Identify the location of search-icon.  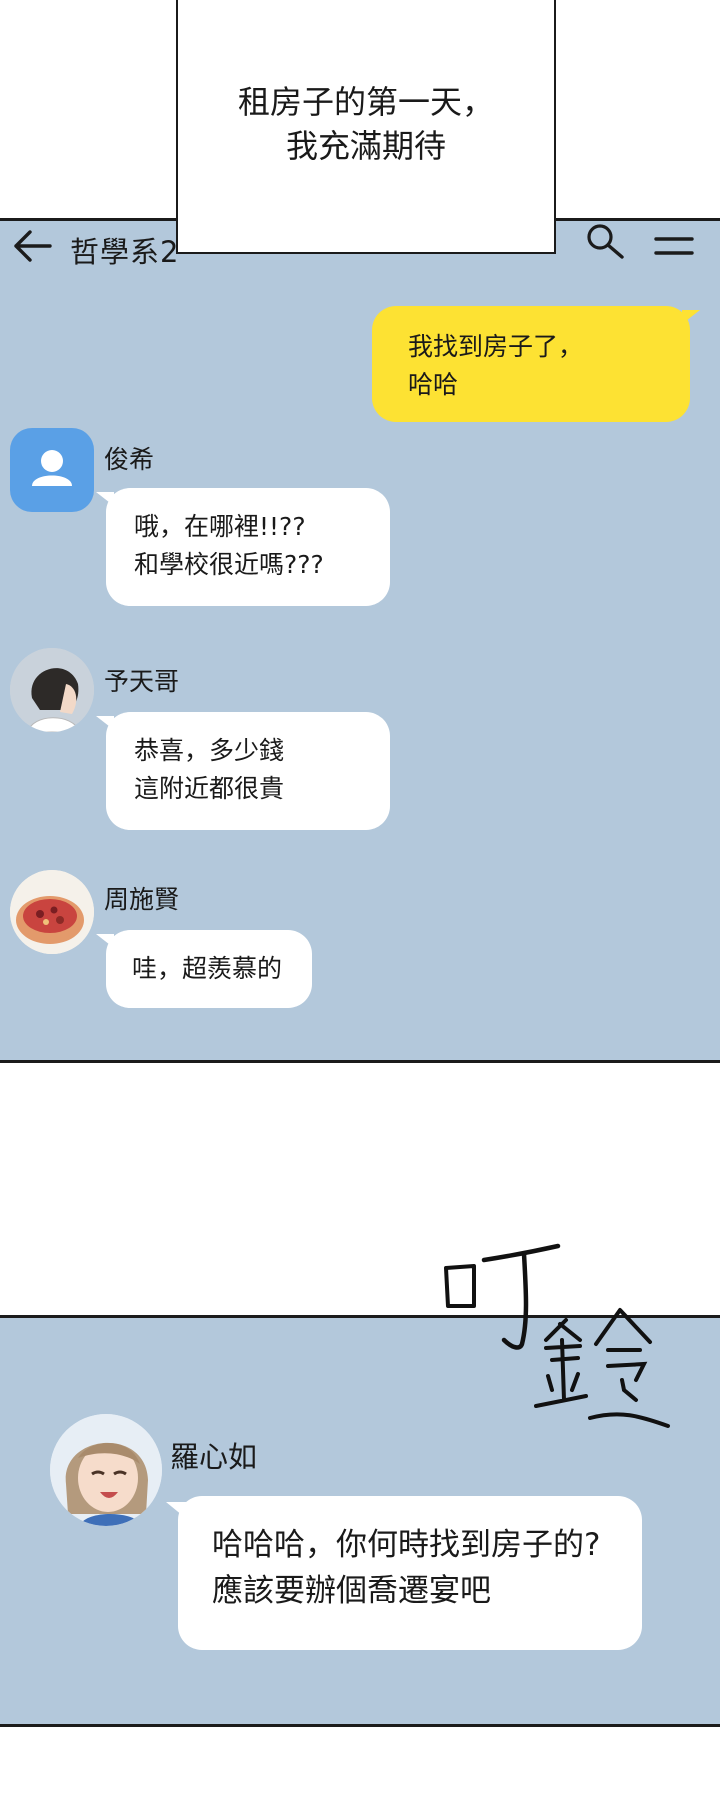
(606, 241).